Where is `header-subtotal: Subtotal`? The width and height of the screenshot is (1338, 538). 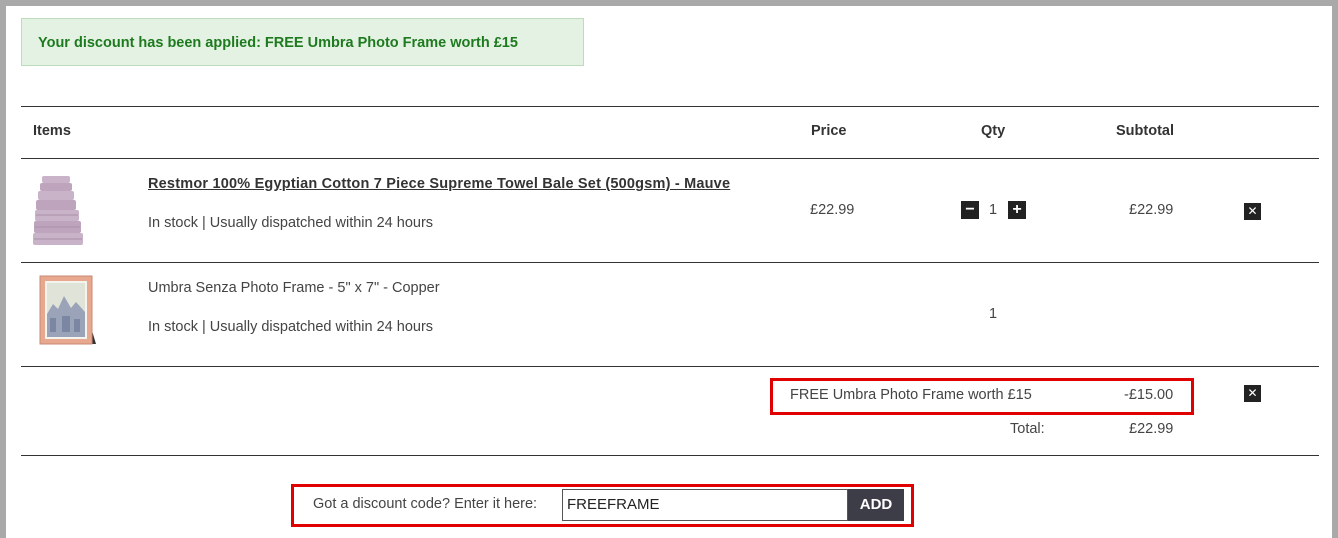
header-subtotal: Subtotal is located at coordinates (1145, 131).